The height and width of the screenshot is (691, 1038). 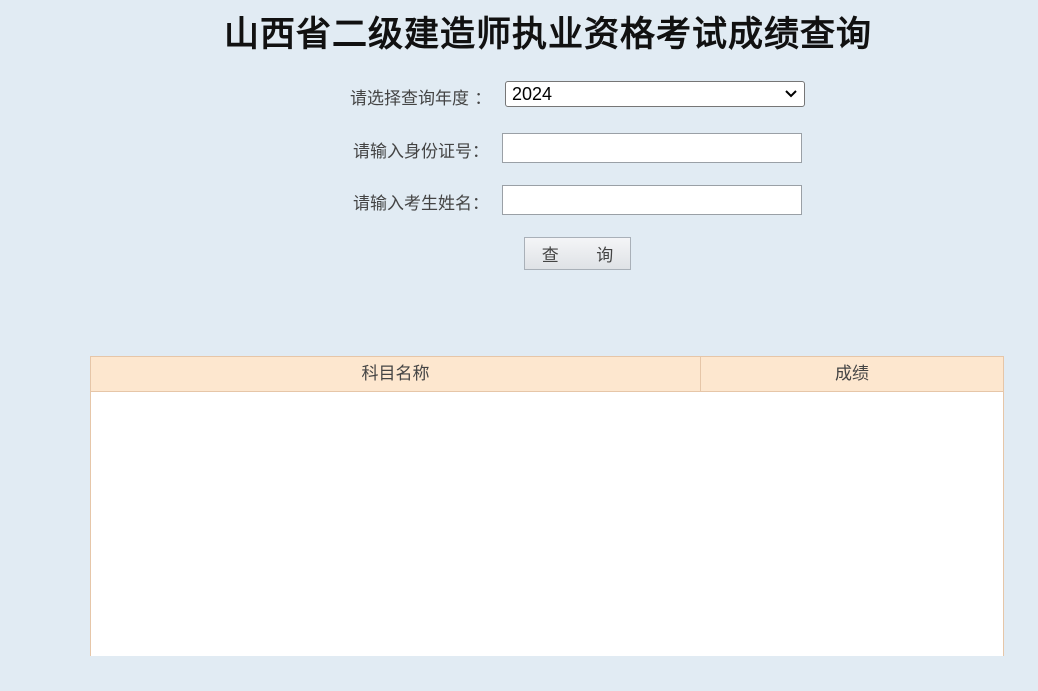 What do you see at coordinates (852, 374) in the screenshot?
I see `column-header-score: 成绩` at bounding box center [852, 374].